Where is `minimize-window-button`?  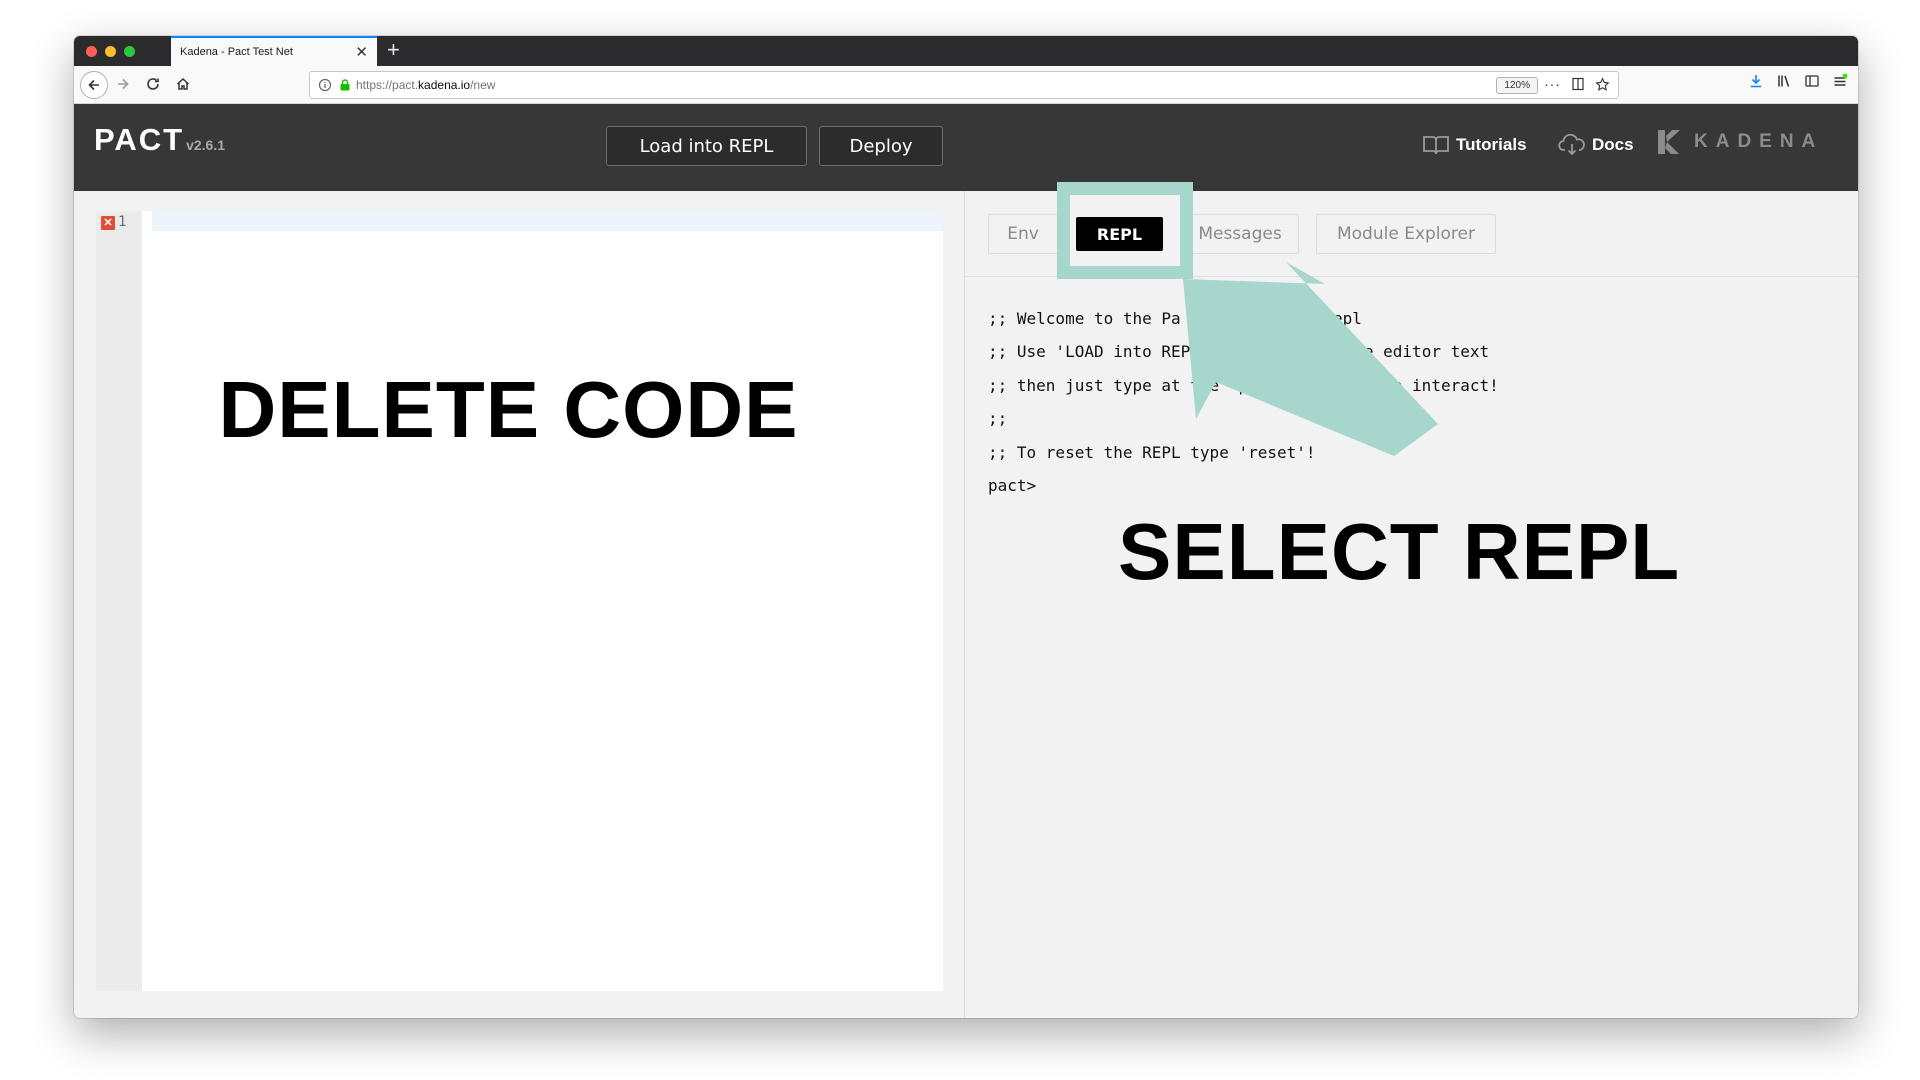
minimize-window-button is located at coordinates (110, 51).